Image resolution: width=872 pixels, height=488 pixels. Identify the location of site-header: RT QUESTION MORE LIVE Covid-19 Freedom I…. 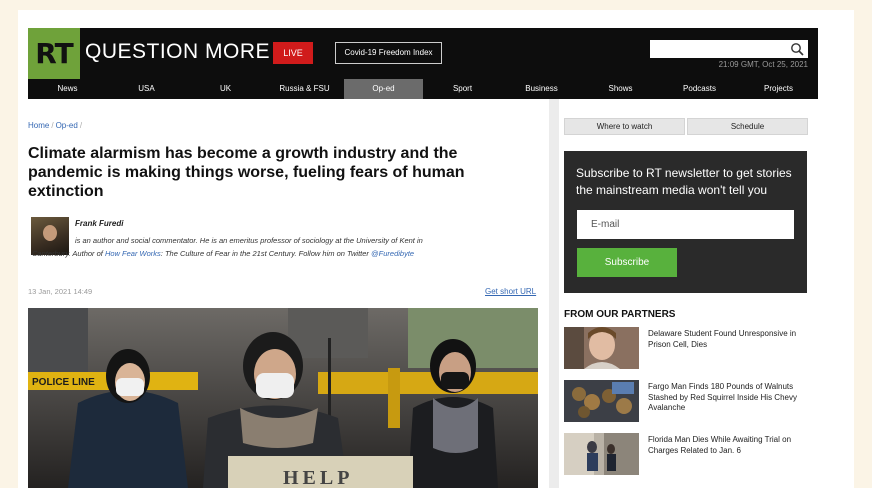
(423, 53).